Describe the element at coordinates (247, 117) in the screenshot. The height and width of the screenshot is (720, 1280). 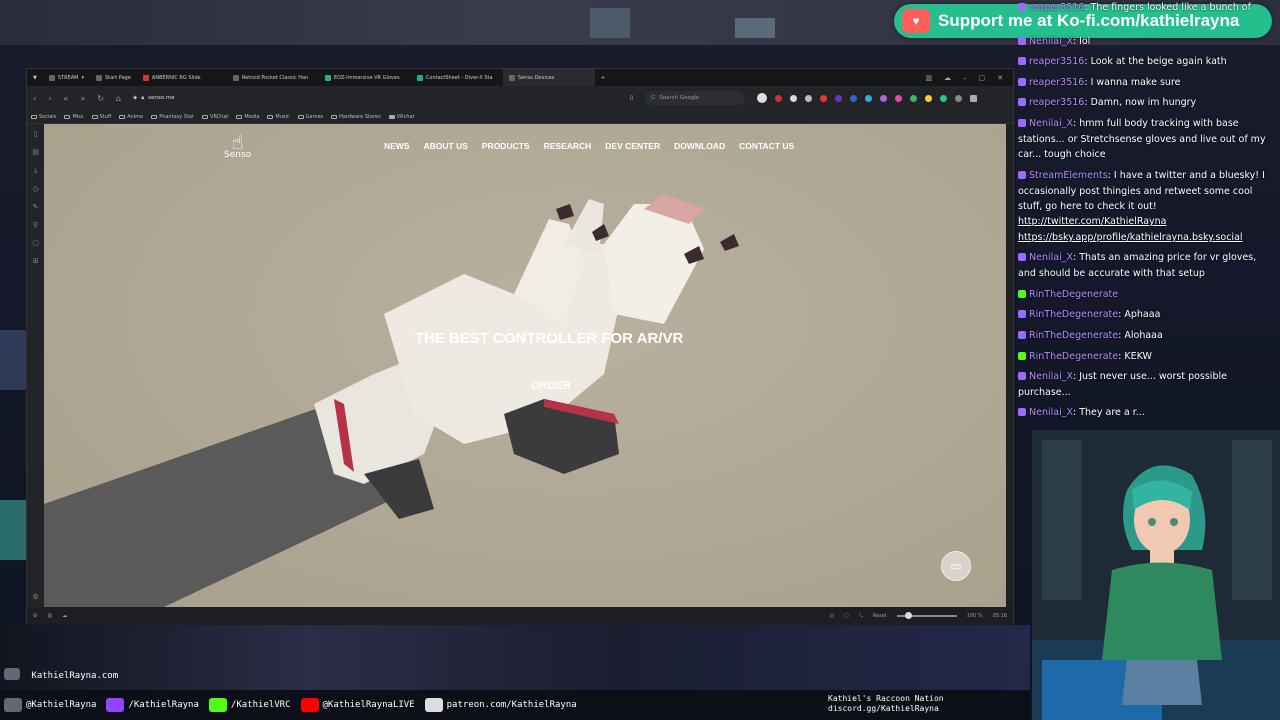
I see `bookmark-folder: Media` at that location.